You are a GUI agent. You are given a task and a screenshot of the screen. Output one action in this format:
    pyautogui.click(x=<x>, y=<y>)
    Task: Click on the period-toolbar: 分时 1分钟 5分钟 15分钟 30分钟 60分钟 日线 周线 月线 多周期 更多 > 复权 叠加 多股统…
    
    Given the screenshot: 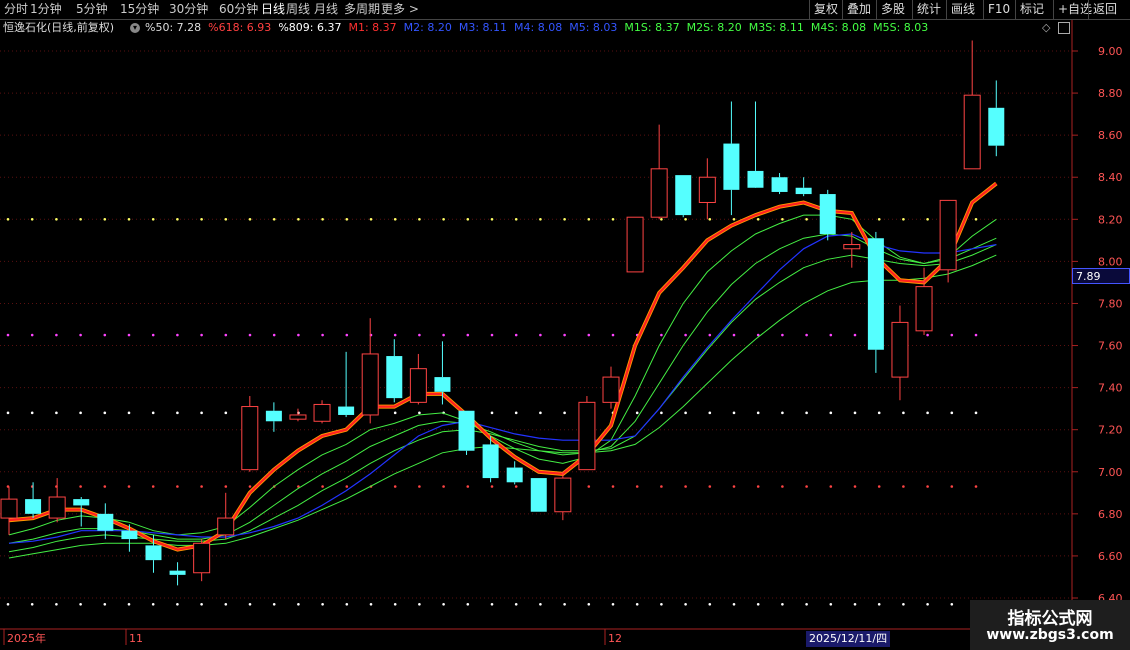 What is the action you would take?
    pyautogui.click(x=565, y=10)
    